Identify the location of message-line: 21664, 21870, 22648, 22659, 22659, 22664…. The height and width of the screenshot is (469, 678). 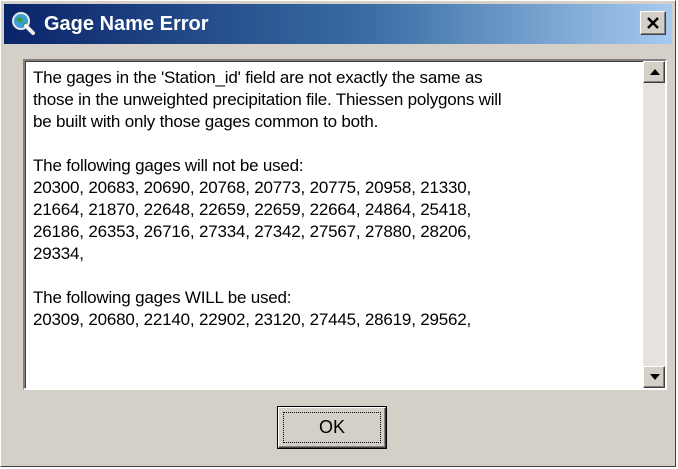
(252, 209).